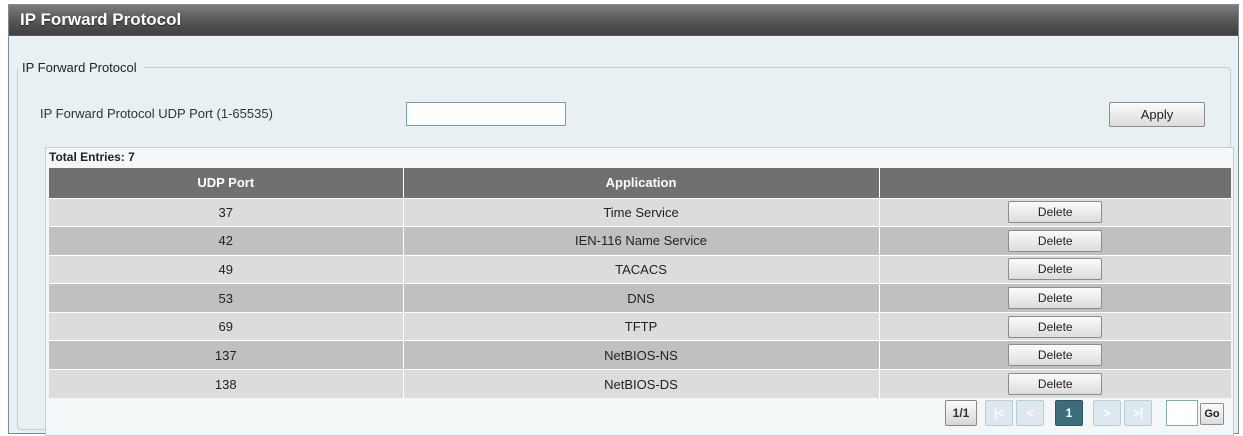  What do you see at coordinates (1069, 413) in the screenshot?
I see `page-1-button: 1` at bounding box center [1069, 413].